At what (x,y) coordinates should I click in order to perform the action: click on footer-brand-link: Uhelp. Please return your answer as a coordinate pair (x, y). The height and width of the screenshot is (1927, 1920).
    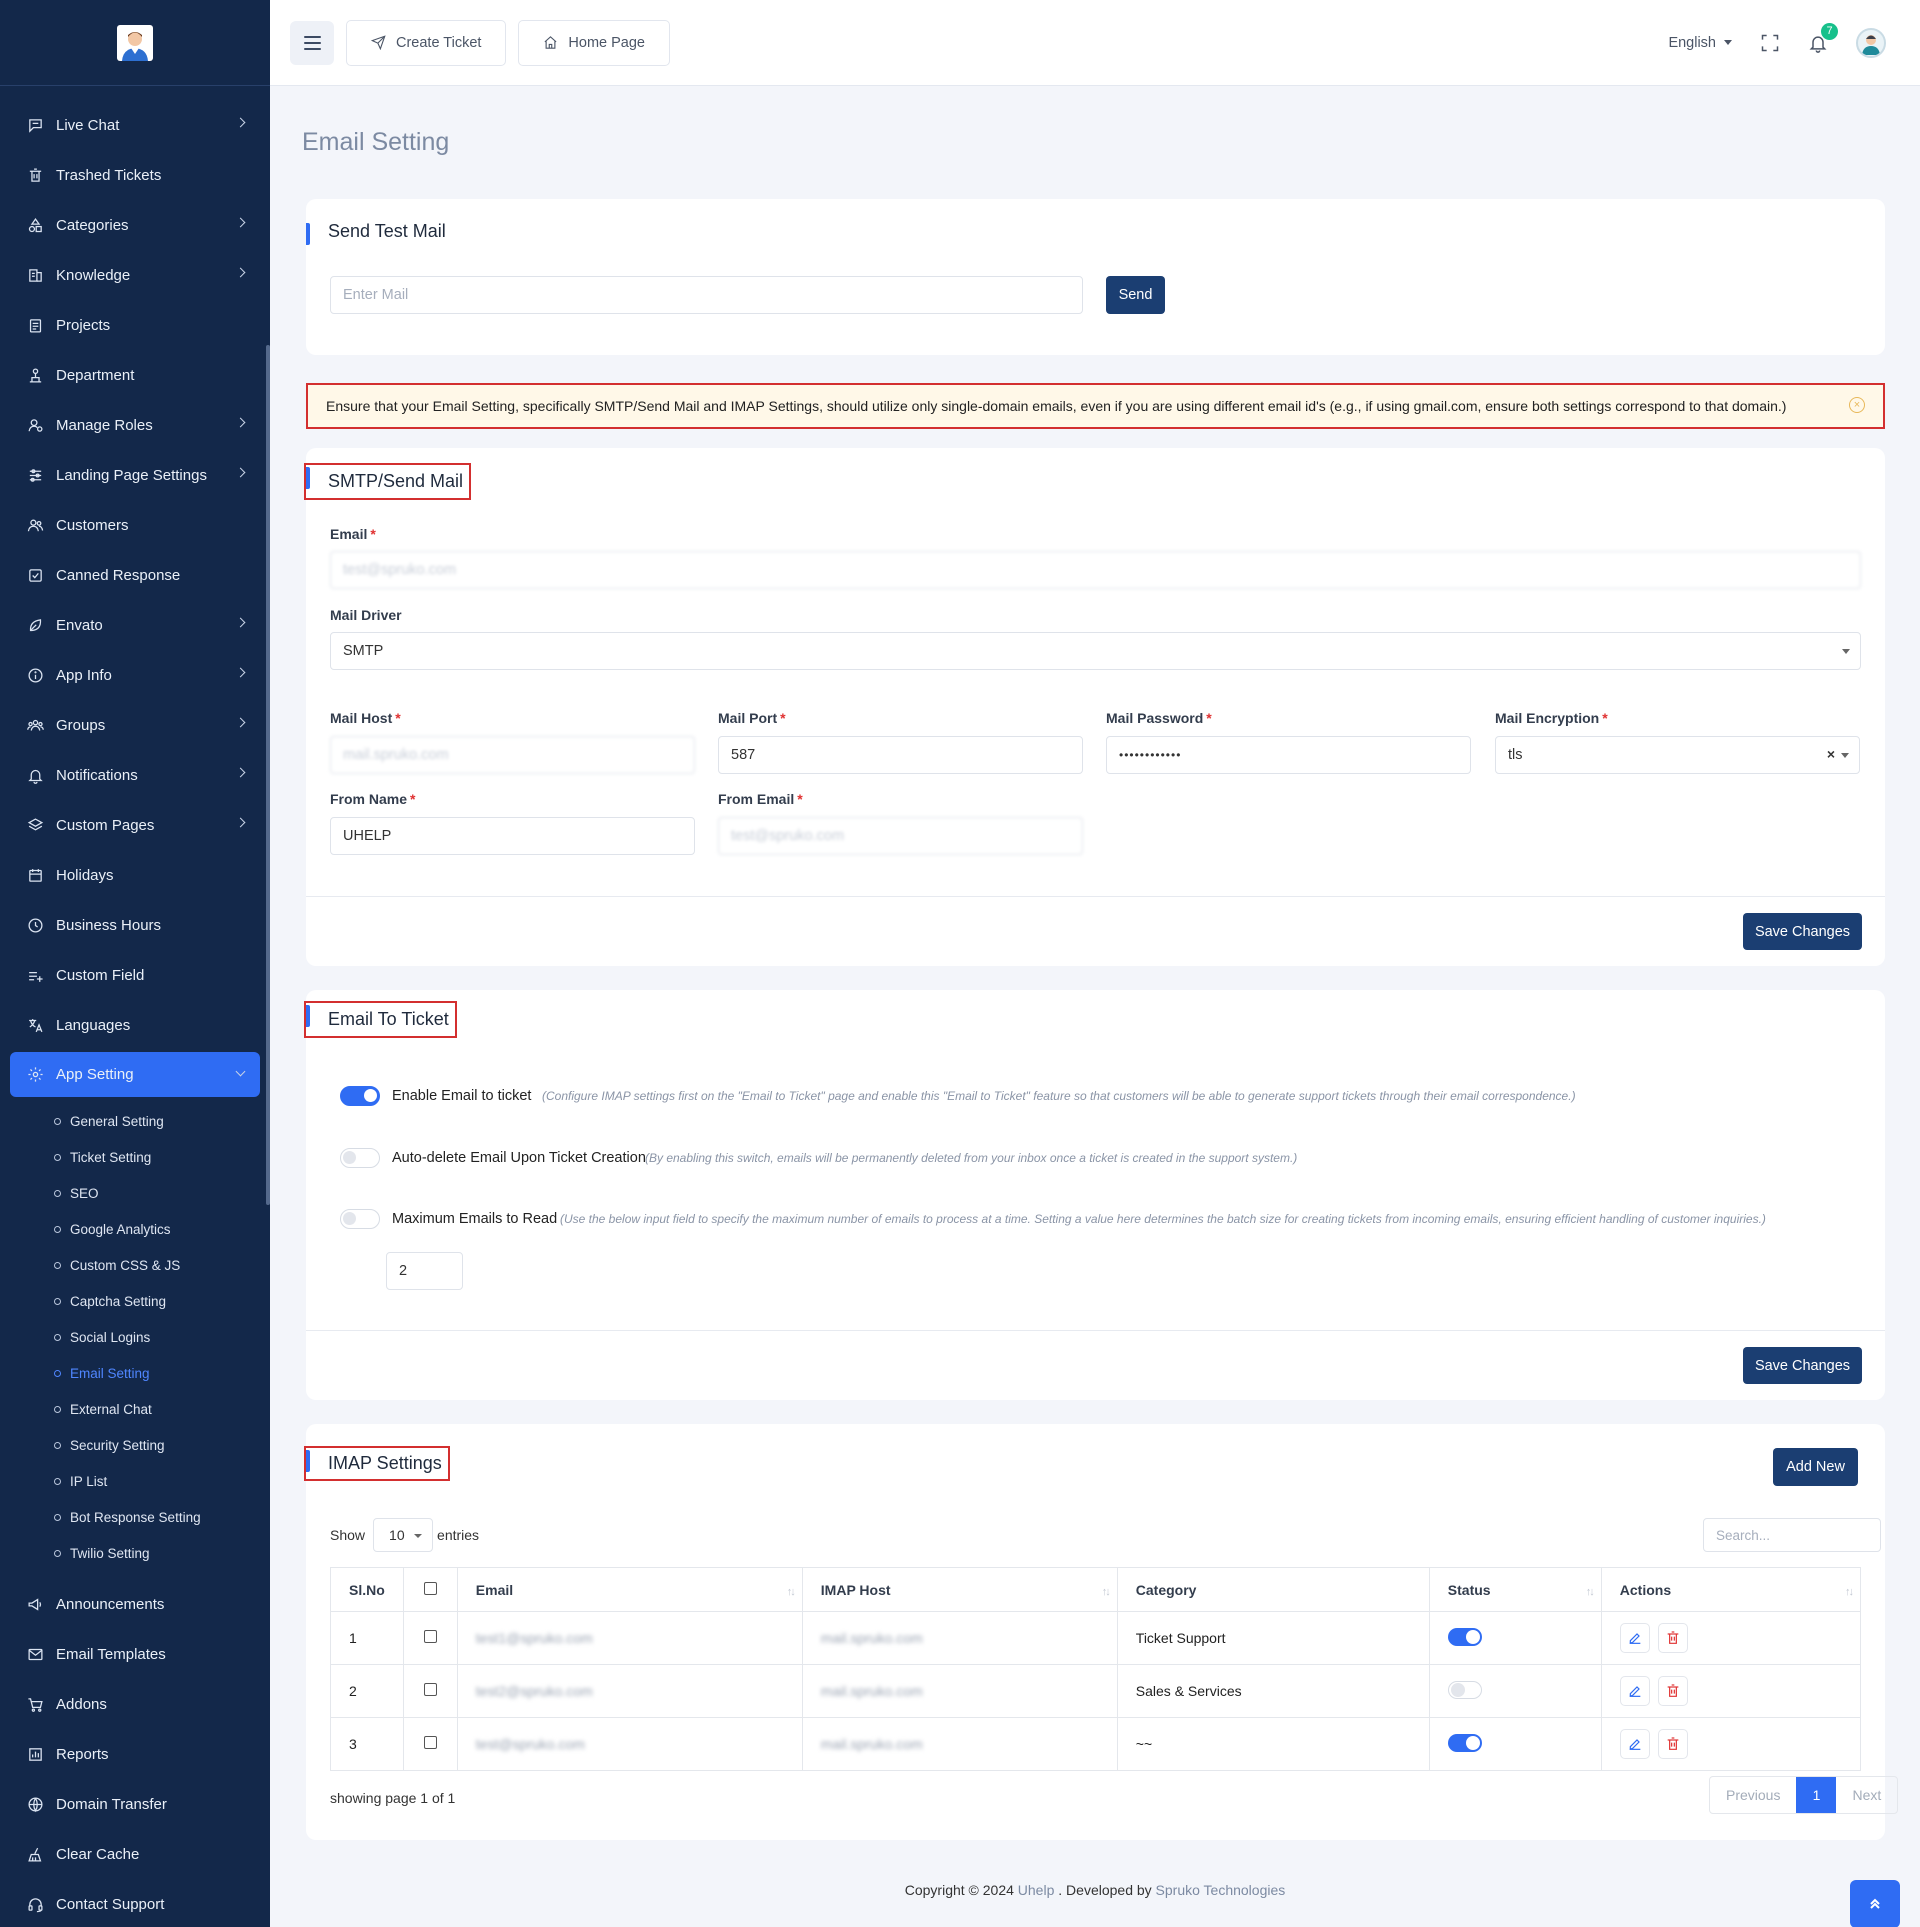
    Looking at the image, I should click on (1036, 1890).